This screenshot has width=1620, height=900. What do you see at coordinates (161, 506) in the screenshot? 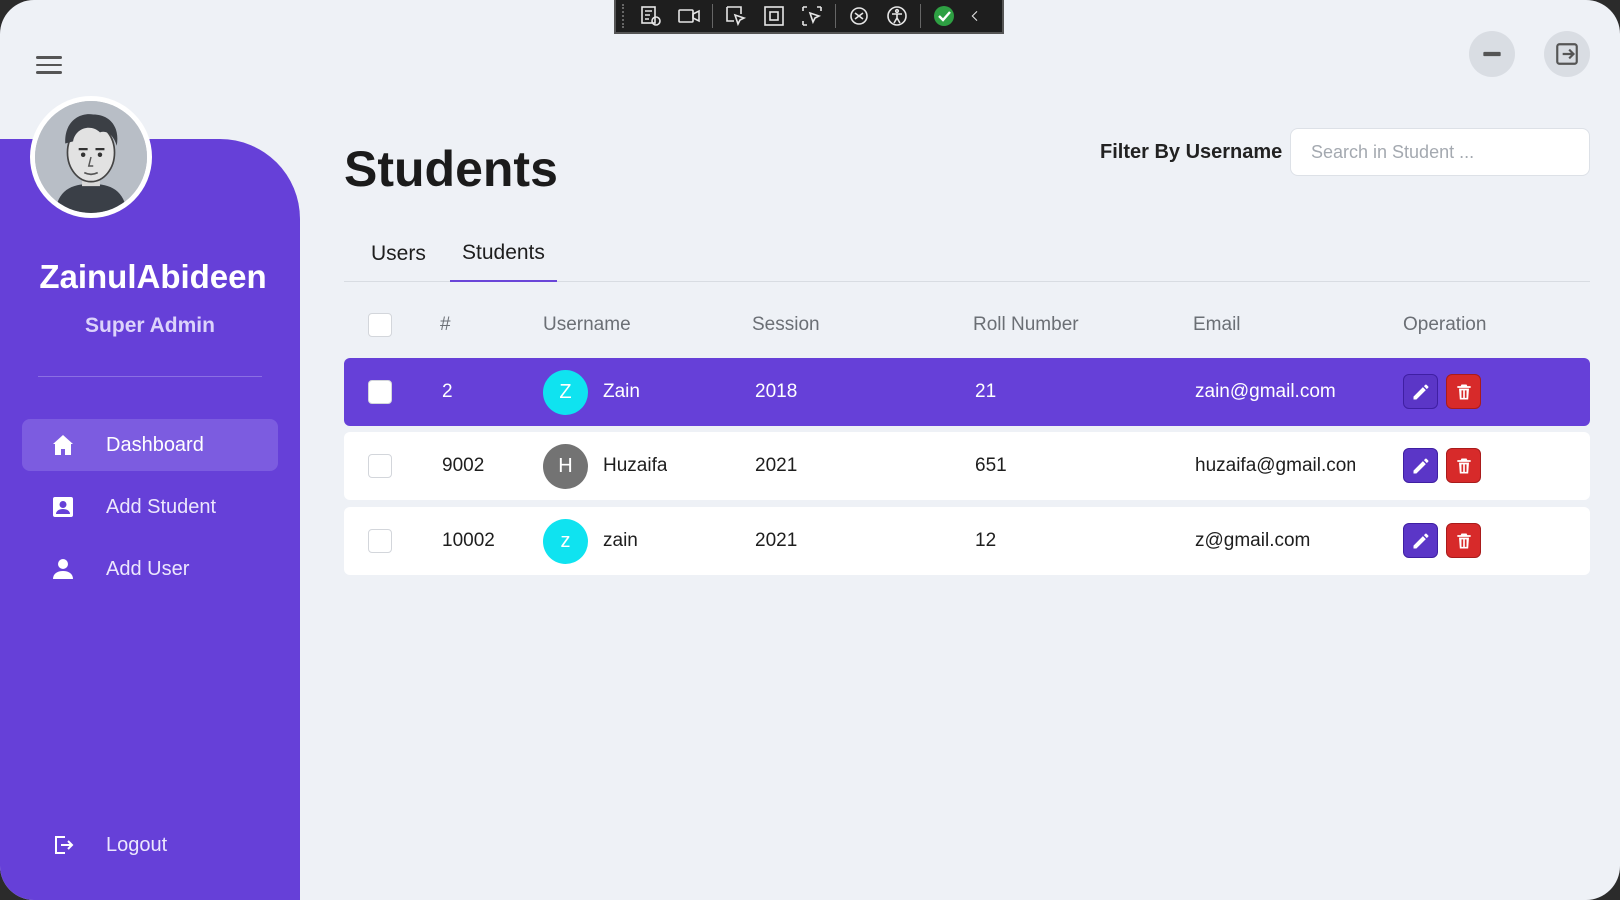
I see `sidebar-item-label: Add Student` at bounding box center [161, 506].